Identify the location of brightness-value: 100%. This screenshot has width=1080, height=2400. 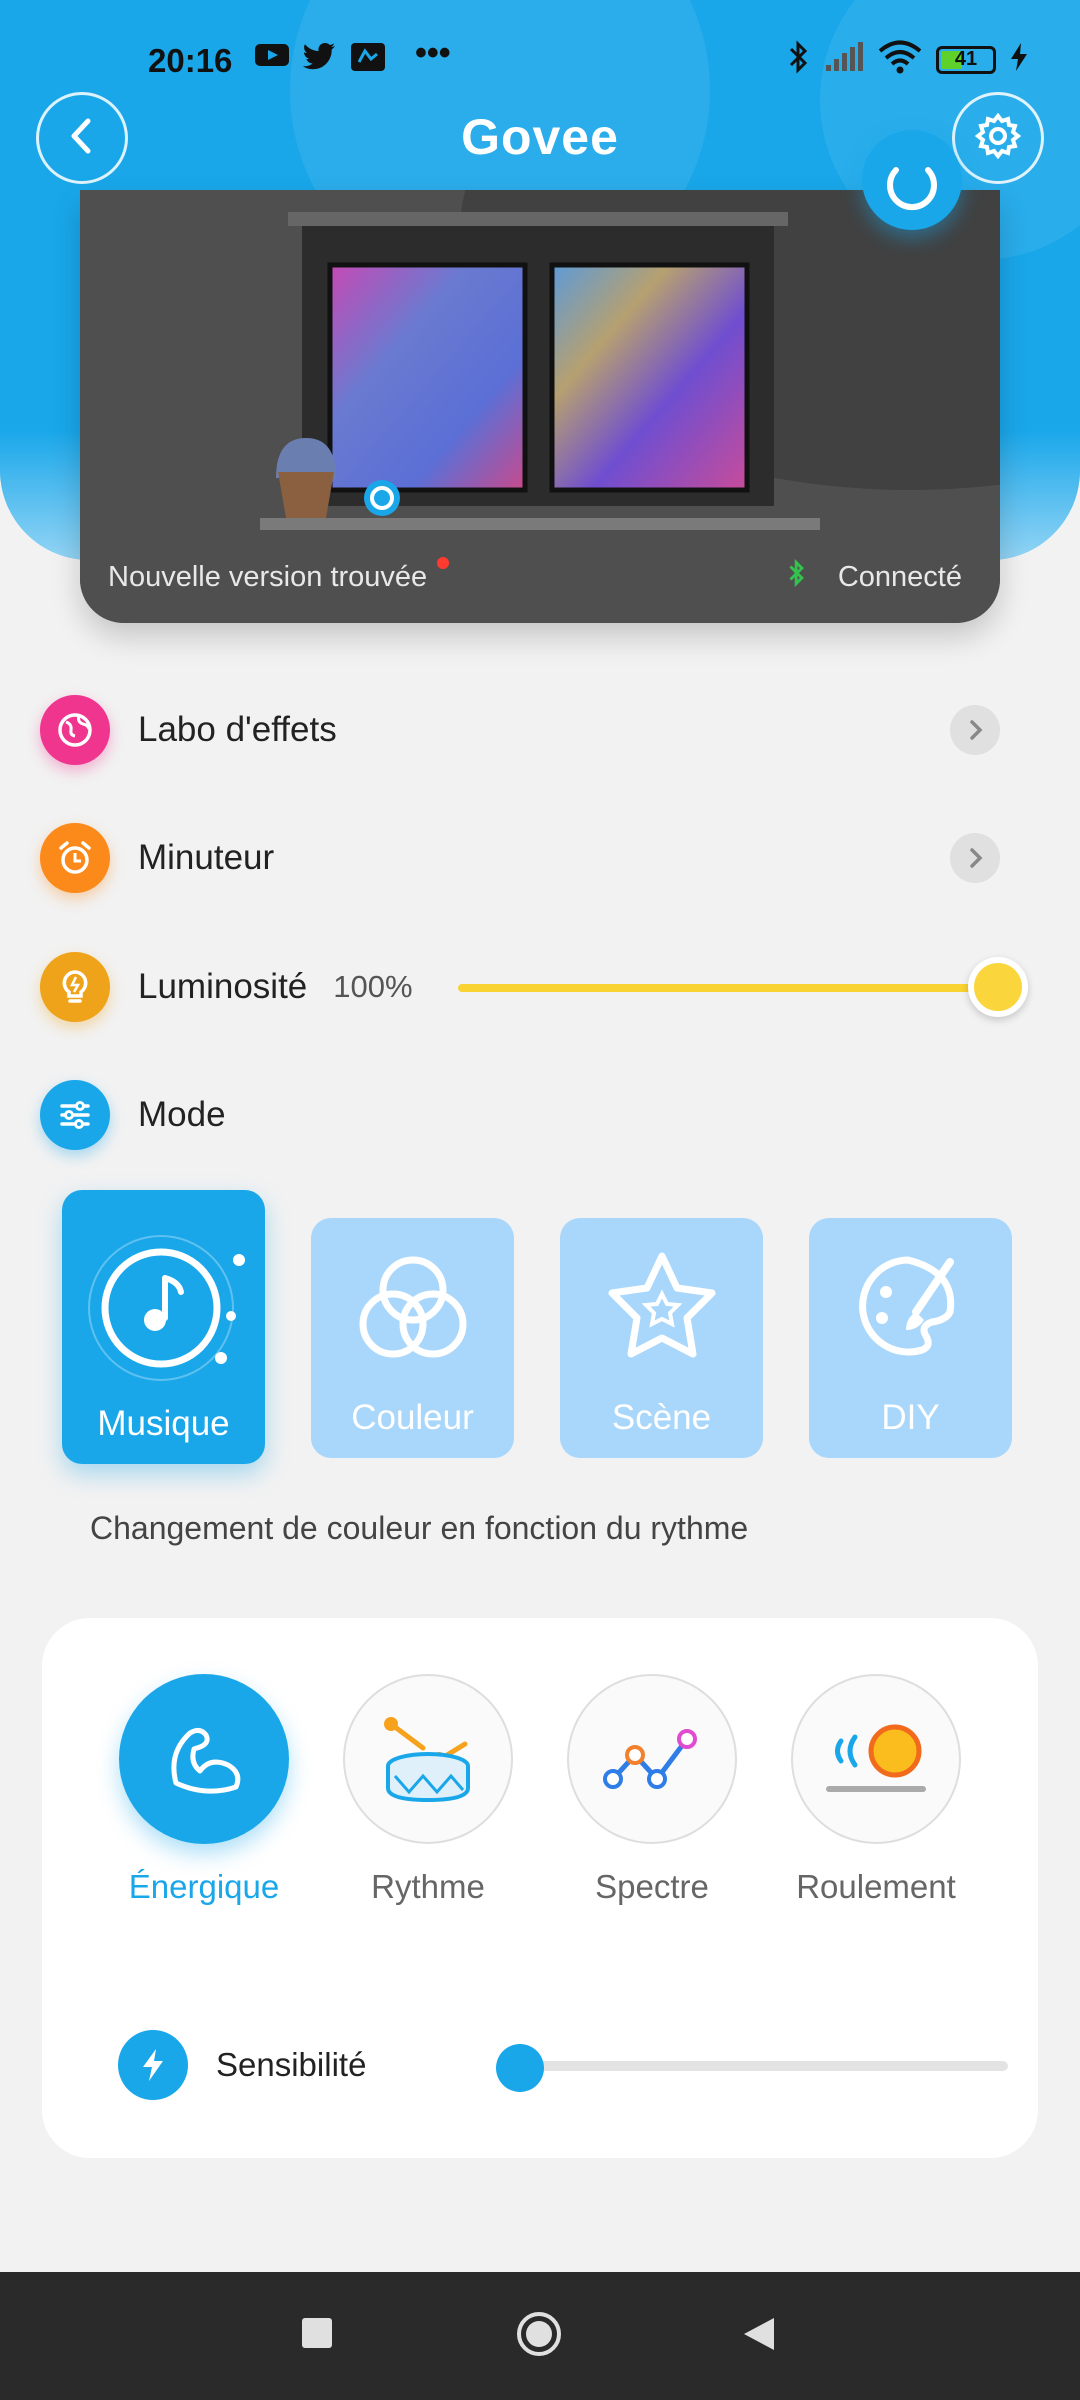
(373, 986).